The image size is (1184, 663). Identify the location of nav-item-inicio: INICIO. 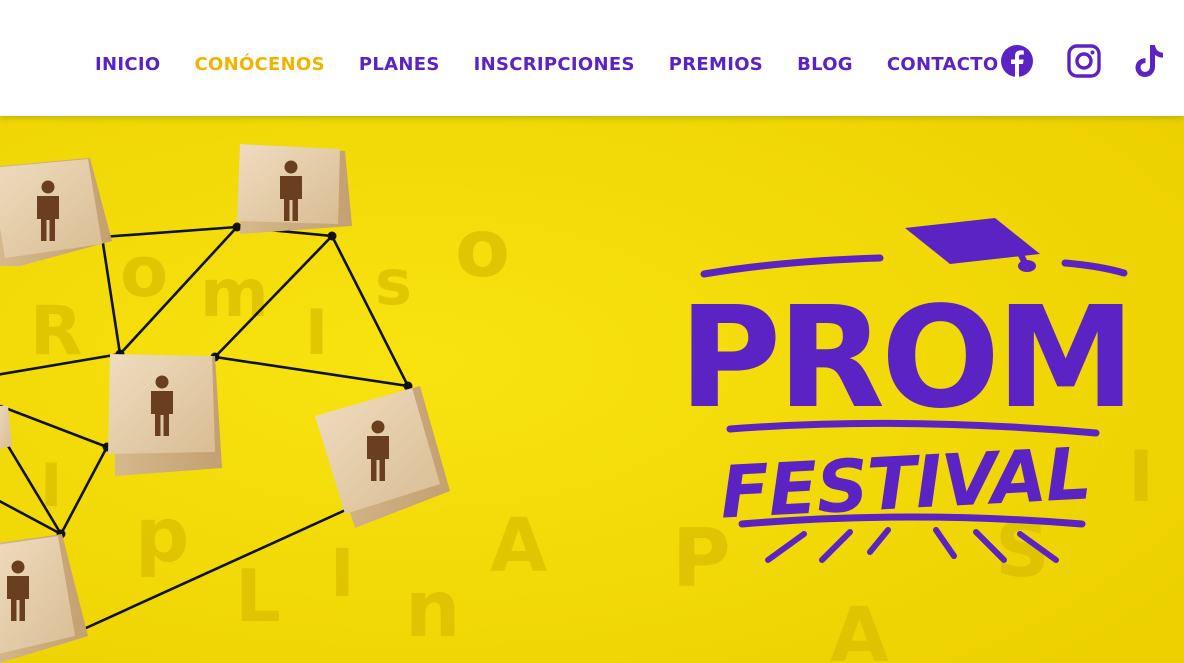
(127, 65).